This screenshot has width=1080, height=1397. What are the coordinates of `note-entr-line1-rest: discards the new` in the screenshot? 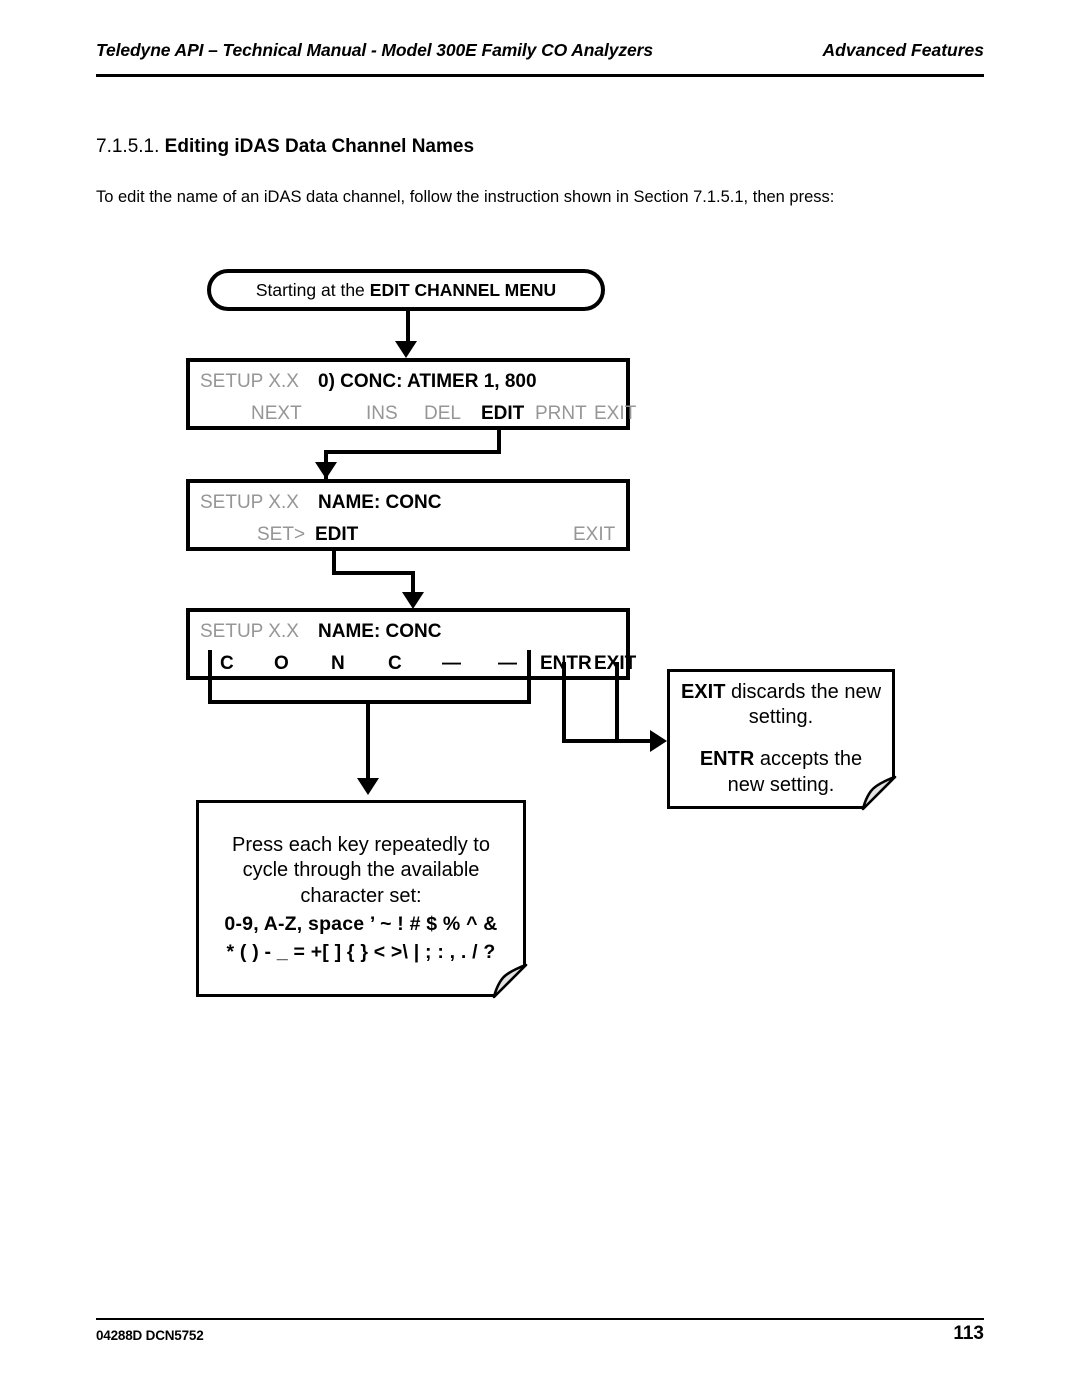 It's located at (803, 691).